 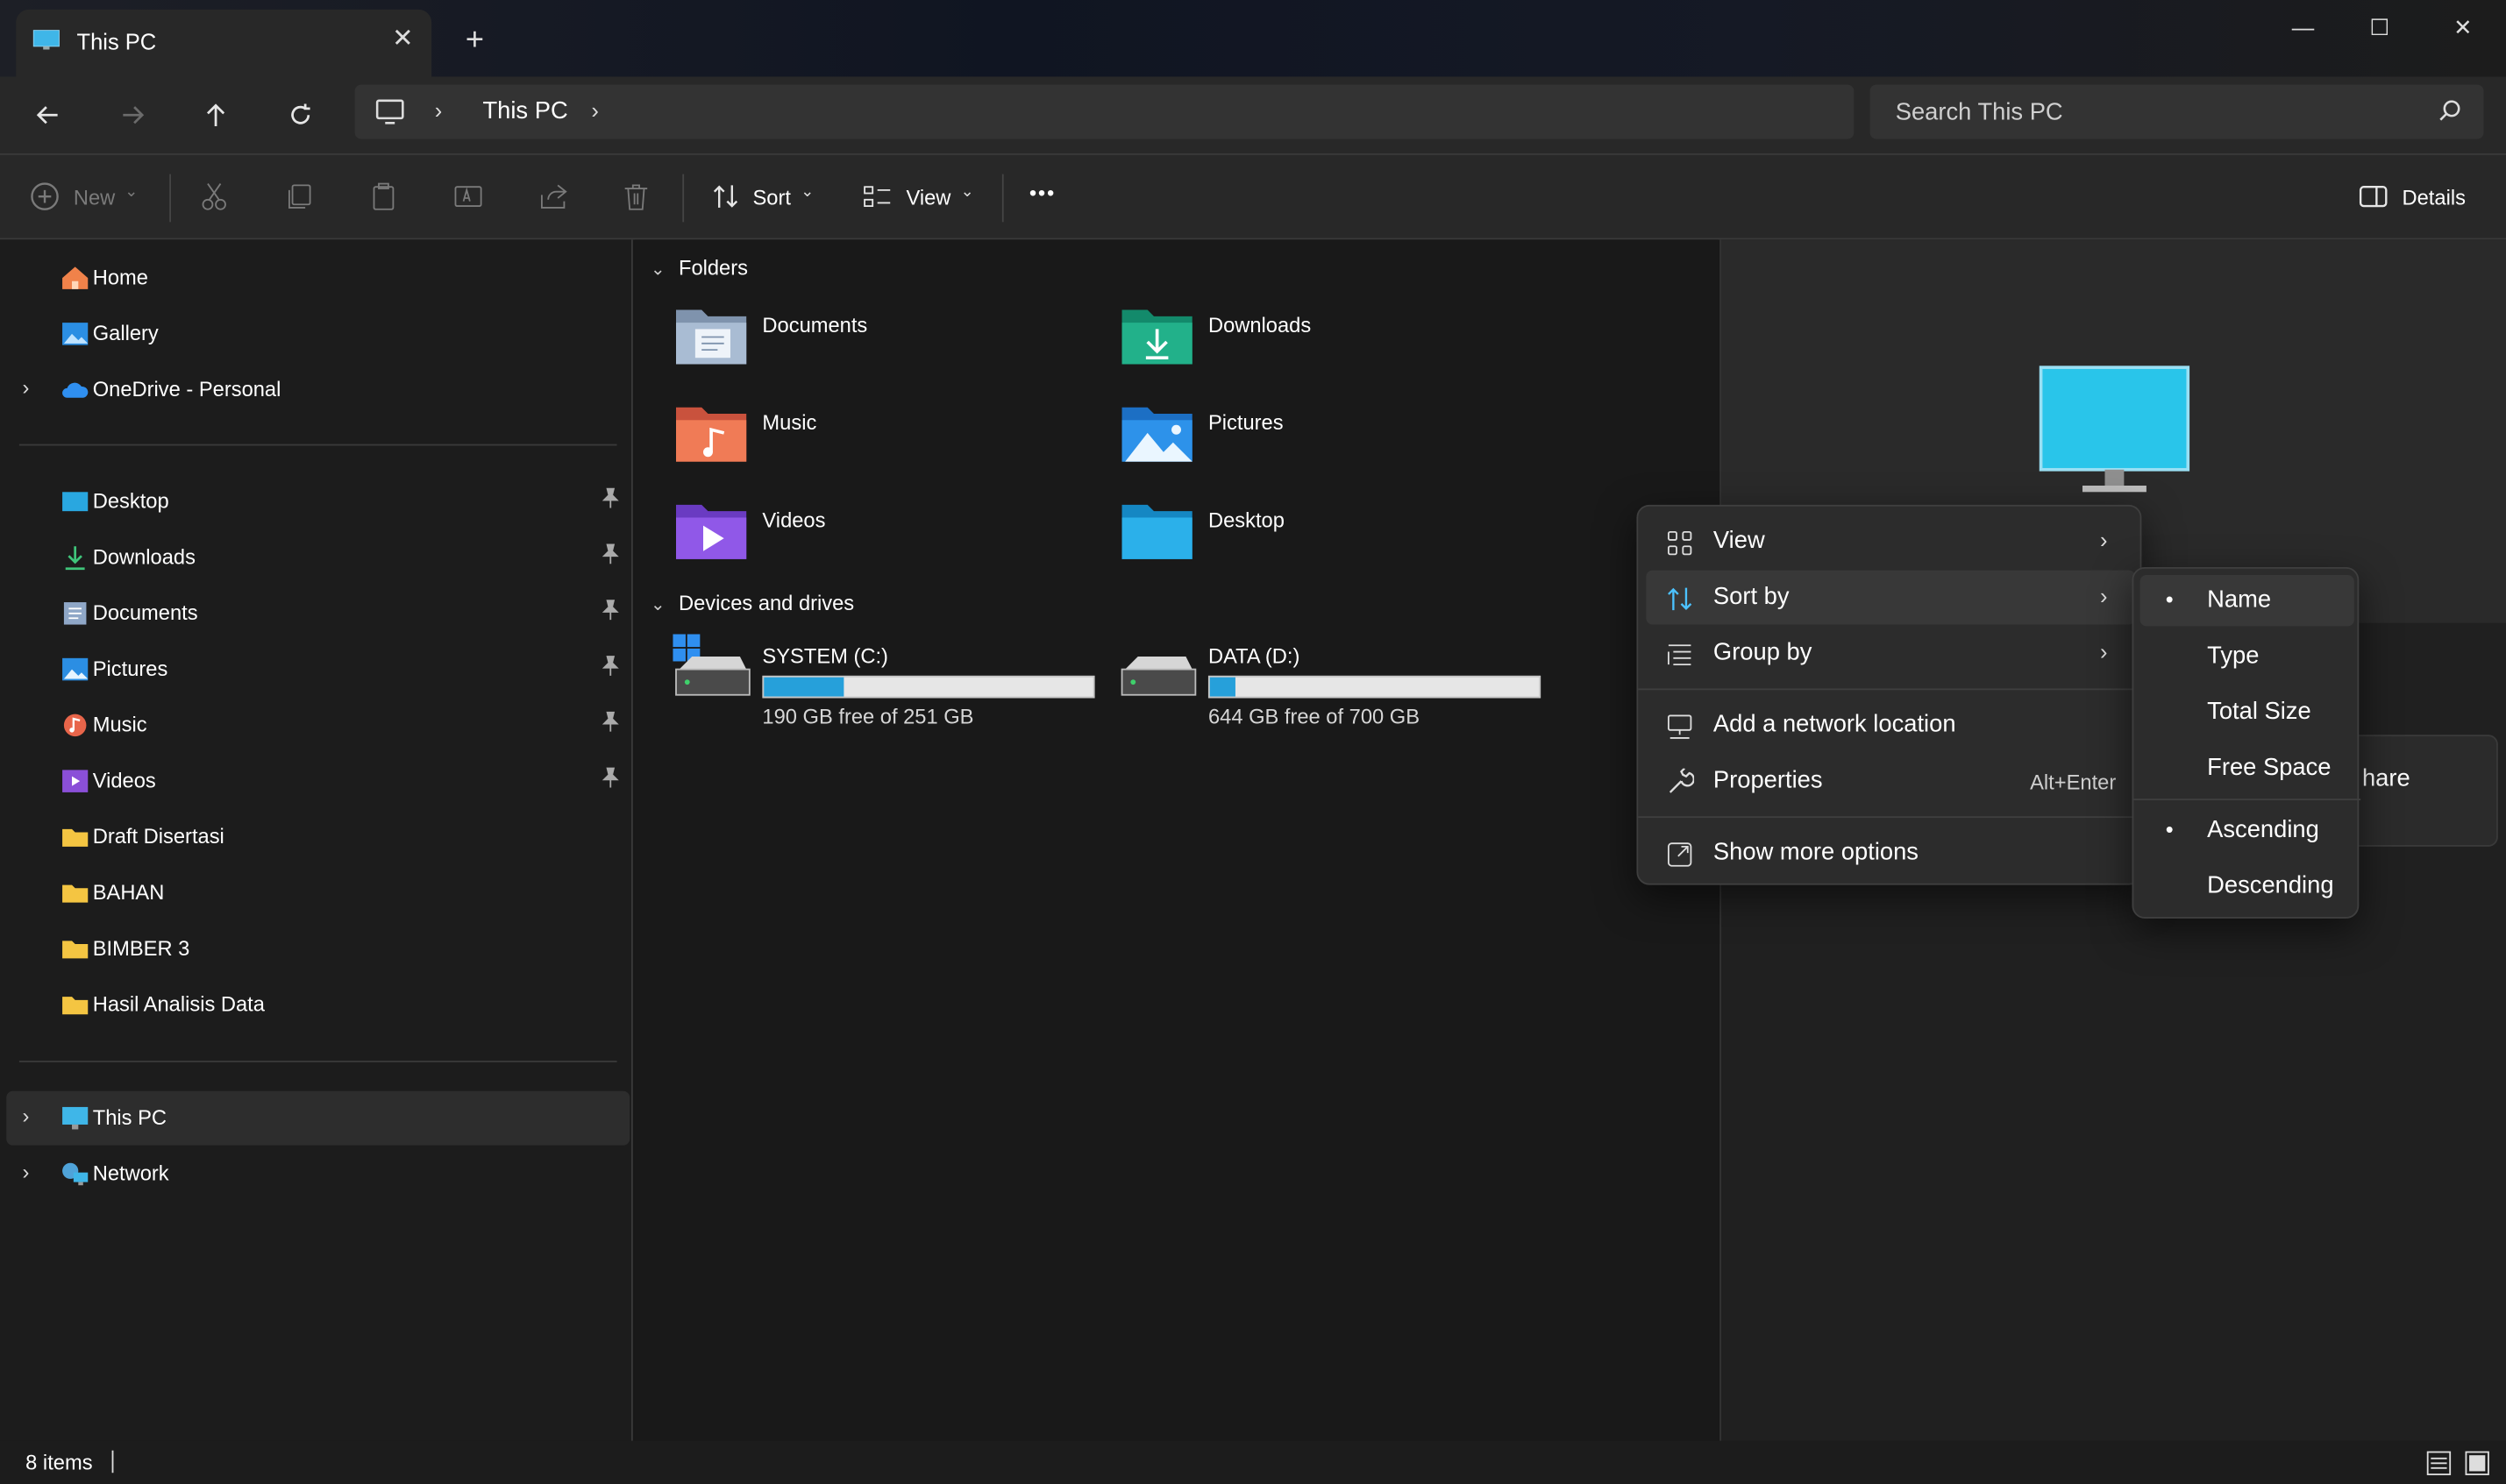 I want to click on sort-icon, so click(x=1680, y=599).